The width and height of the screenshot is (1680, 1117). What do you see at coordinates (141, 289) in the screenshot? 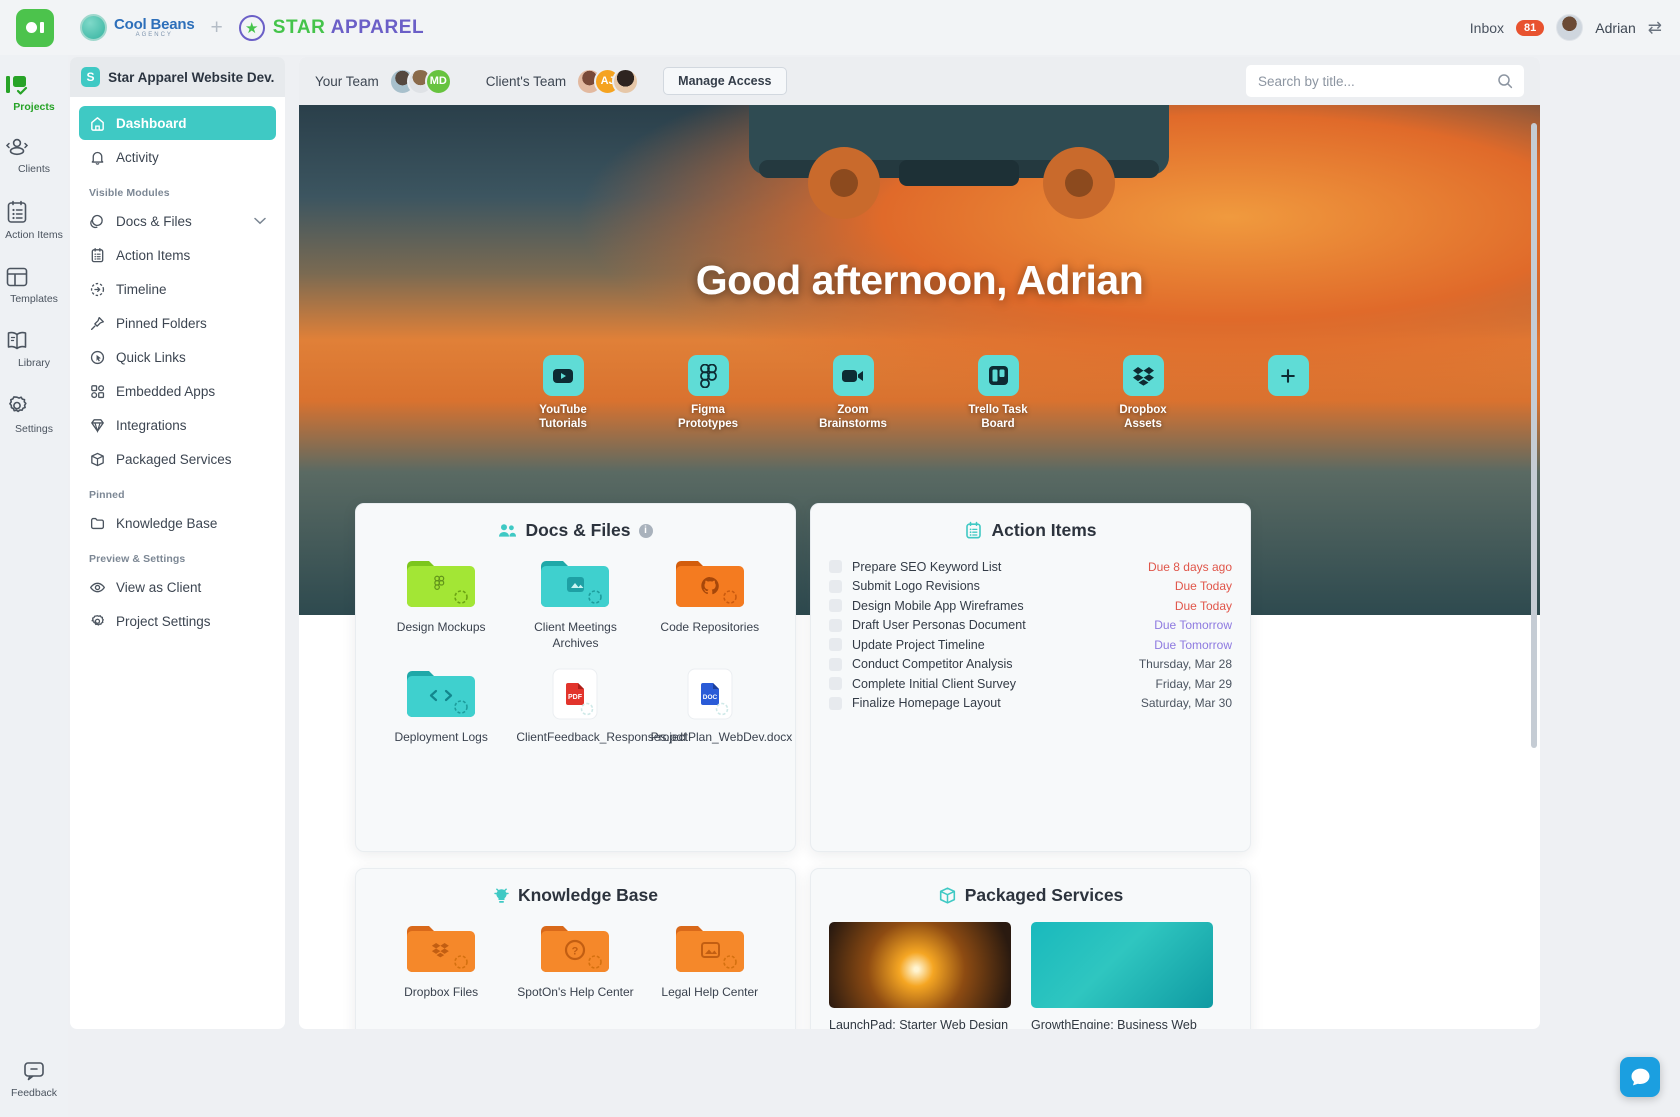
I see `sidebar-label-timeline: Timeline` at bounding box center [141, 289].